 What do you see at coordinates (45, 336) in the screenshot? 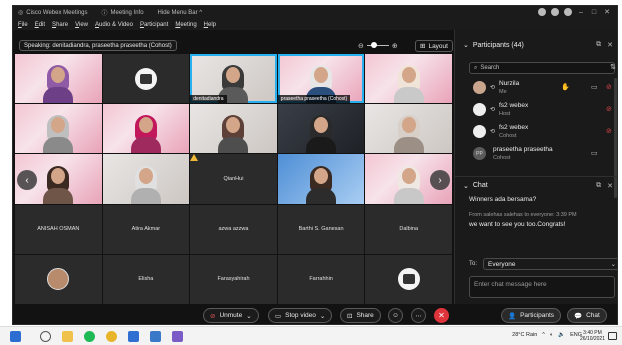
I see `search-icon` at bounding box center [45, 336].